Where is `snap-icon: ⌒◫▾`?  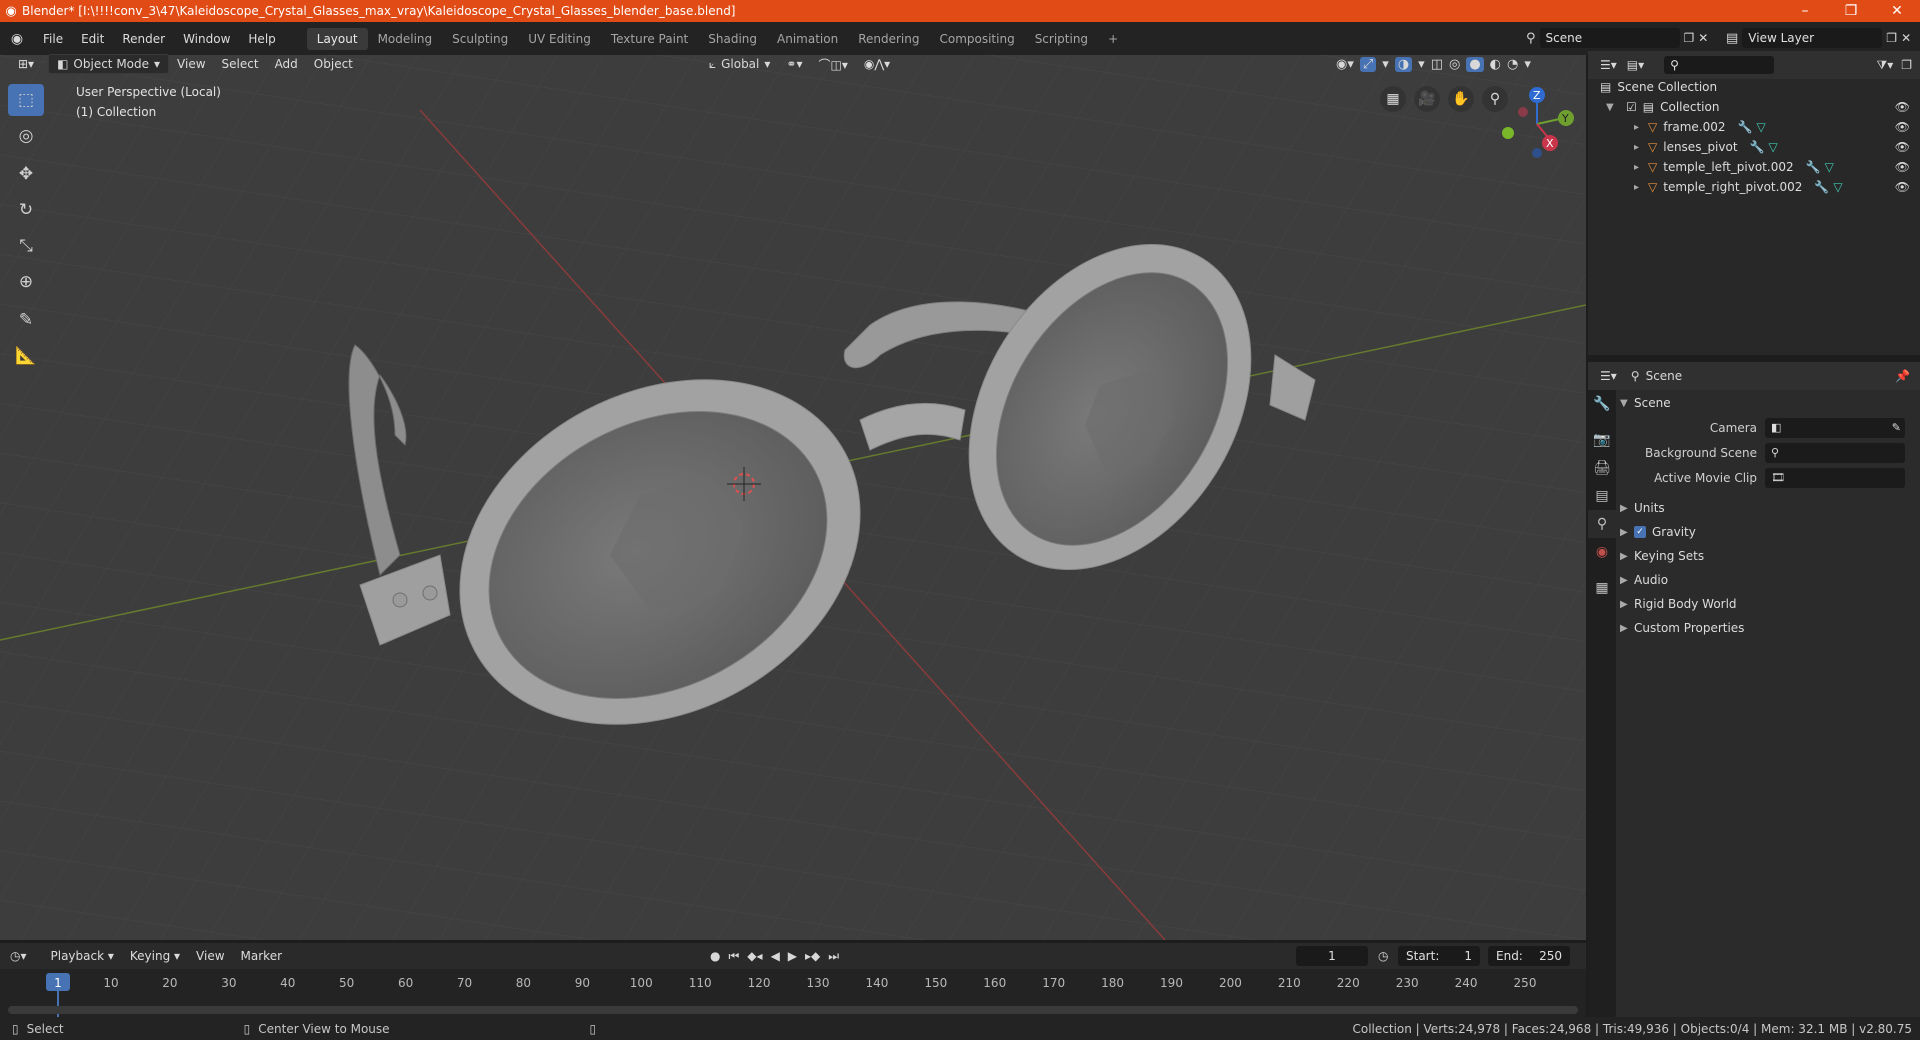
snap-icon: ⌒◫▾ is located at coordinates (832, 64).